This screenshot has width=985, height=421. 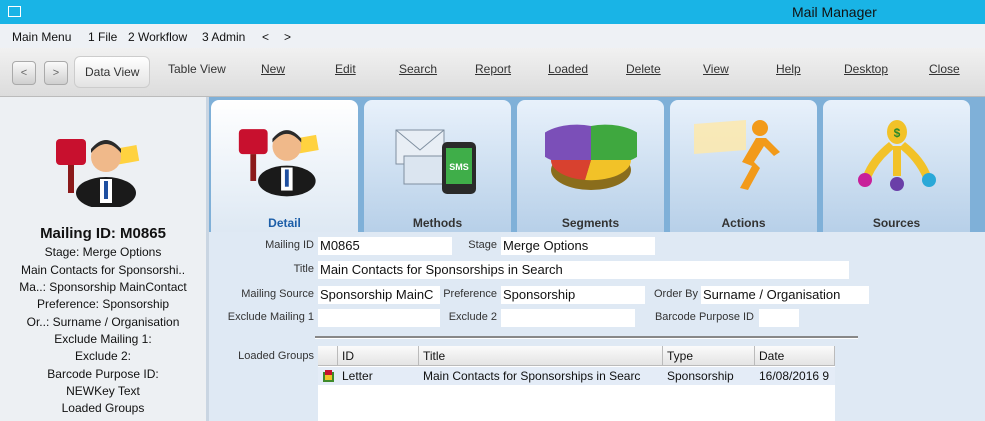 I want to click on summary-exclude2: Exclude 2:, so click(x=103, y=356).